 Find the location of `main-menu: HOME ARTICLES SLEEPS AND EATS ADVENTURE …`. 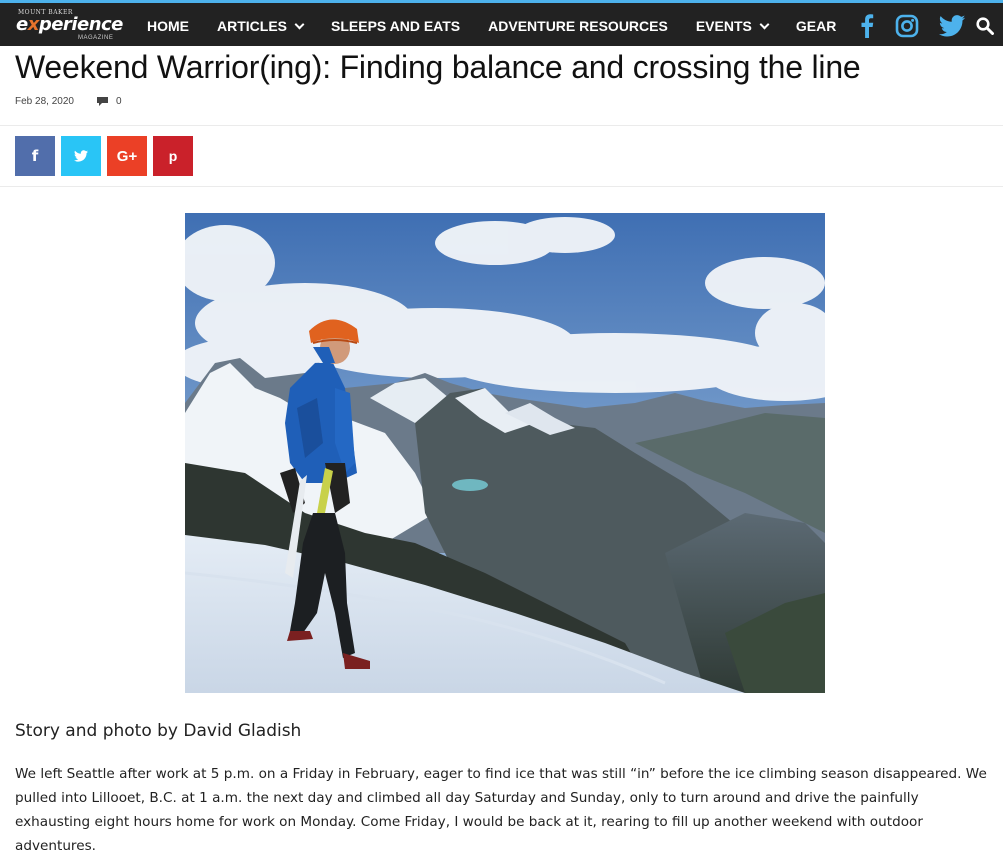

main-menu: HOME ARTICLES SLEEPS AND EATS ADVENTURE … is located at coordinates (491, 26).